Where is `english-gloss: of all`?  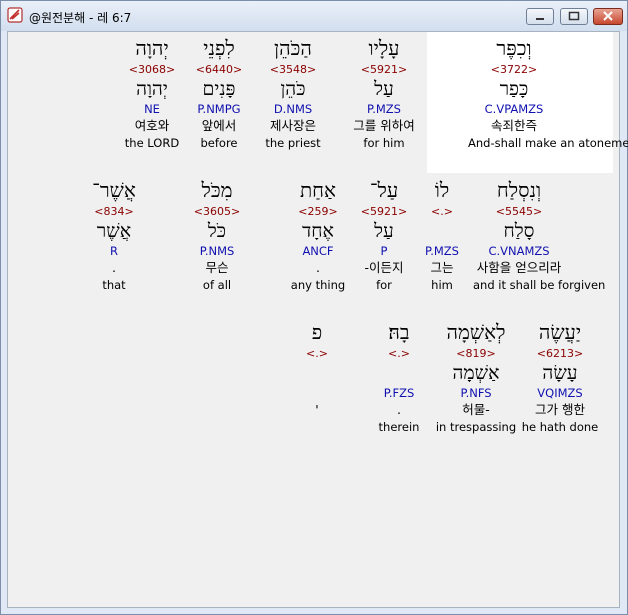
english-gloss: of all is located at coordinates (217, 285).